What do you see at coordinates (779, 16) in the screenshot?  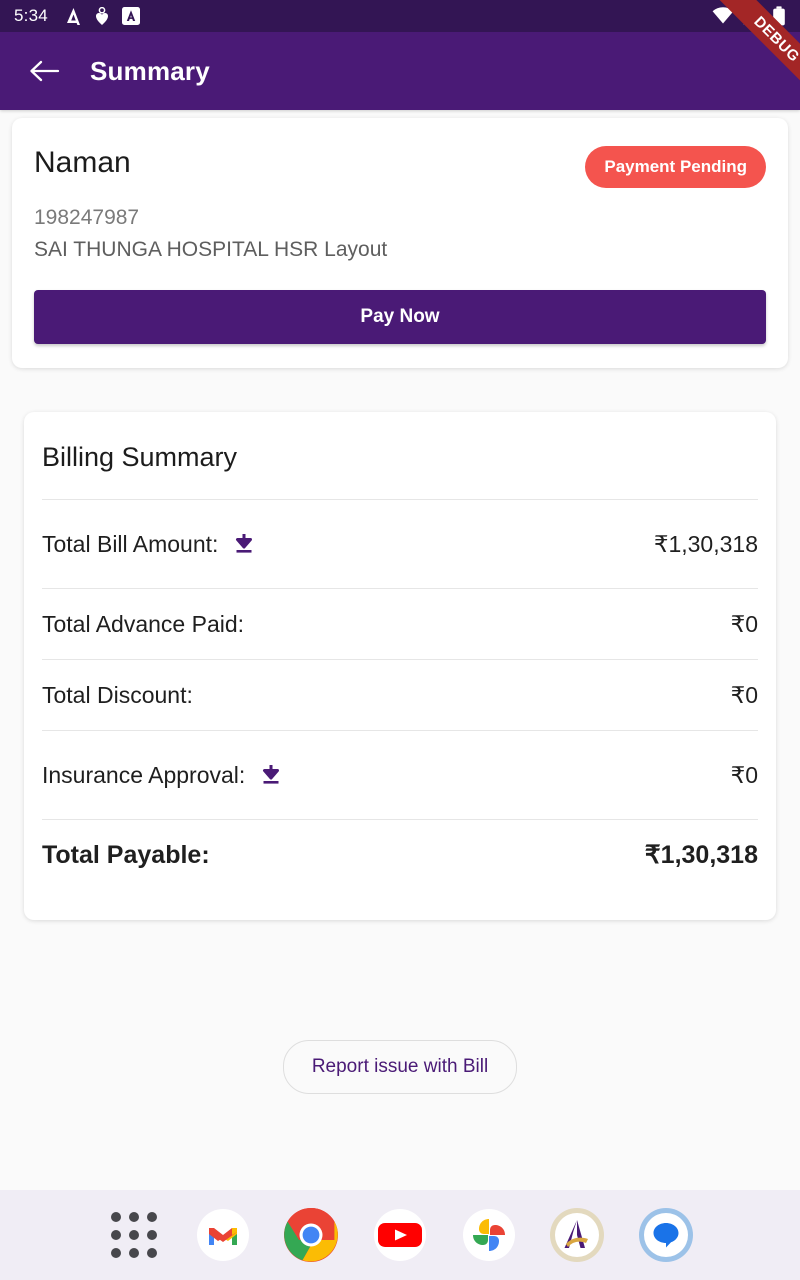 I see `battery-icon` at bounding box center [779, 16].